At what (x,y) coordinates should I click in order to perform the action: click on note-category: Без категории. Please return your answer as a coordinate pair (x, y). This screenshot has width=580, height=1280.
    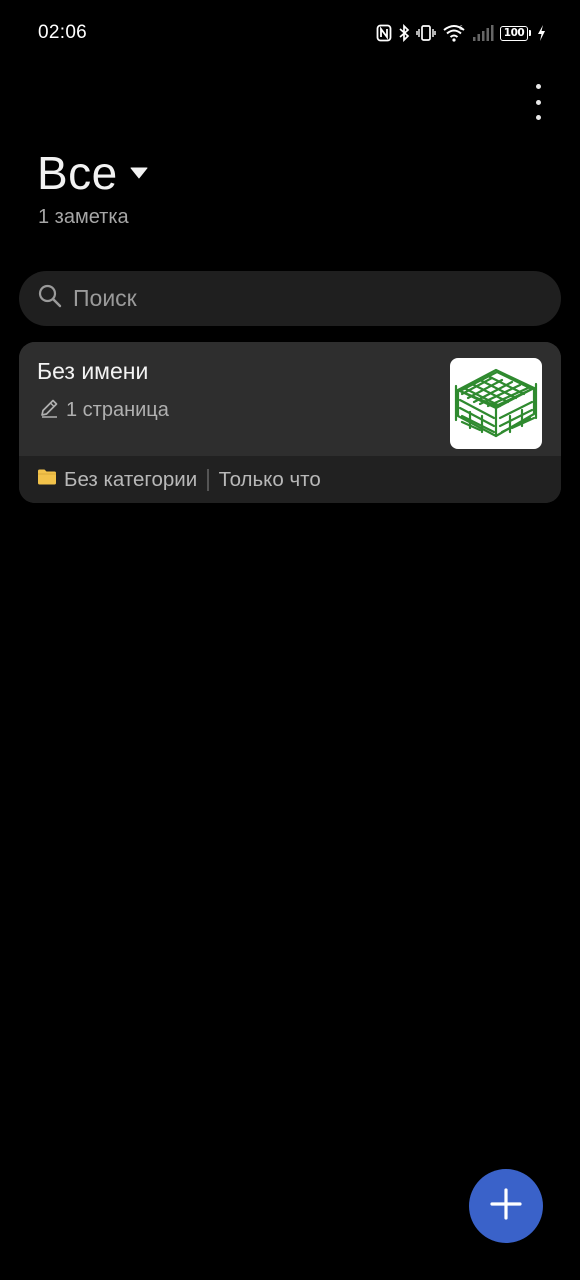
    Looking at the image, I should click on (131, 479).